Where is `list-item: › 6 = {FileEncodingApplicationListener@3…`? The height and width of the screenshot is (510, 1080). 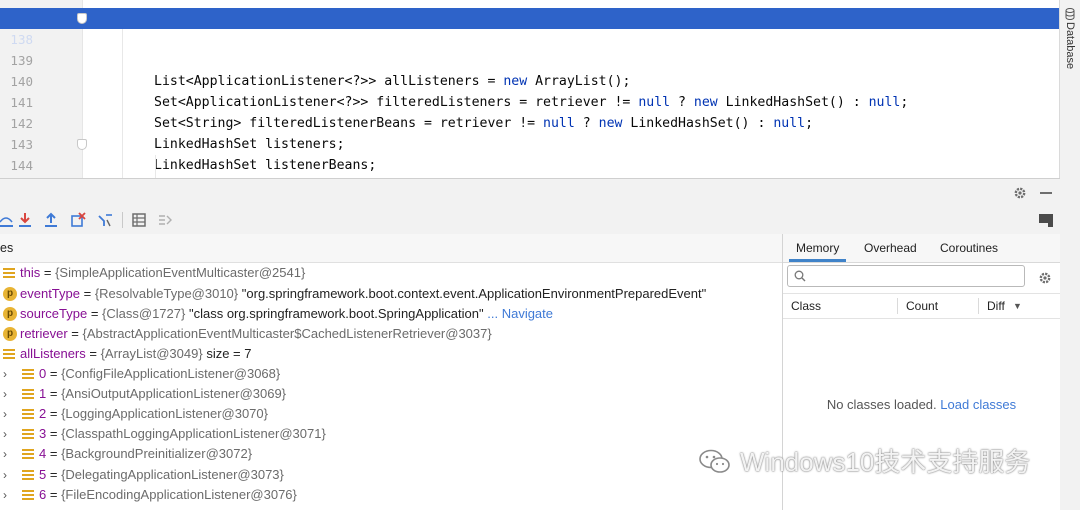
list-item: › 6 = {FileEncodingApplicationListener@3… is located at coordinates (391, 495).